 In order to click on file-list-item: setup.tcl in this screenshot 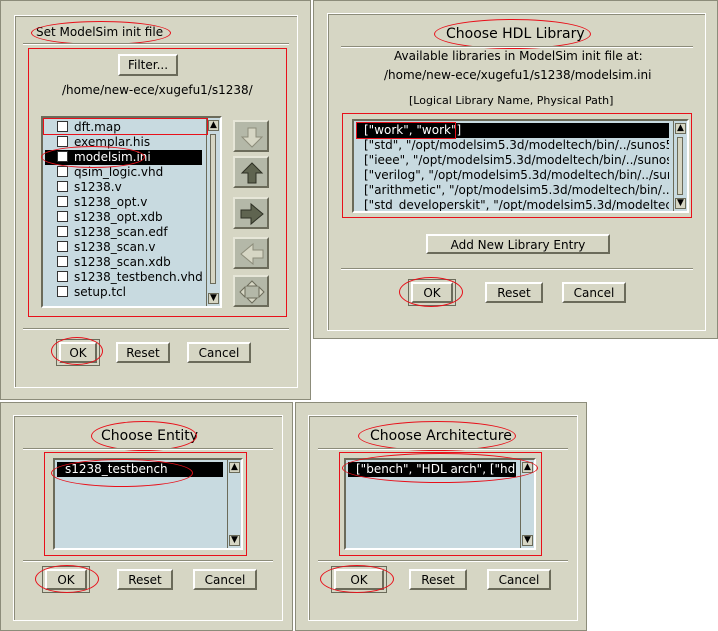, I will do `click(123, 292)`.